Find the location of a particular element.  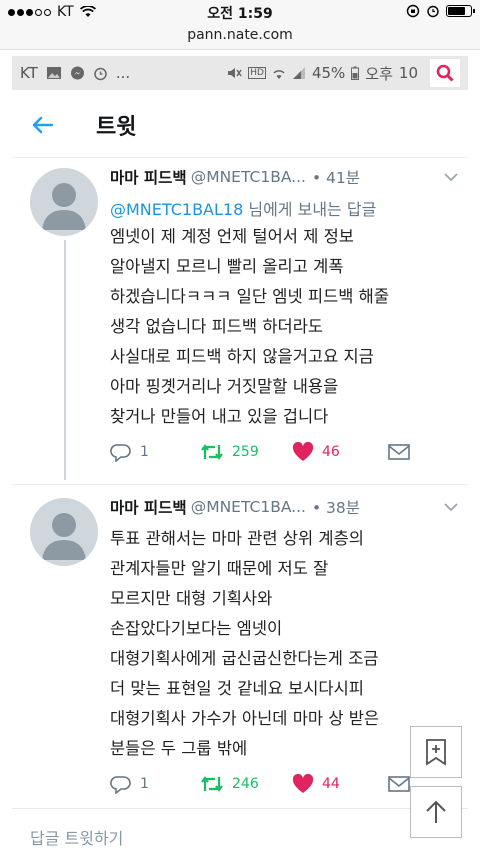

android-battery-icon is located at coordinates (355, 73).